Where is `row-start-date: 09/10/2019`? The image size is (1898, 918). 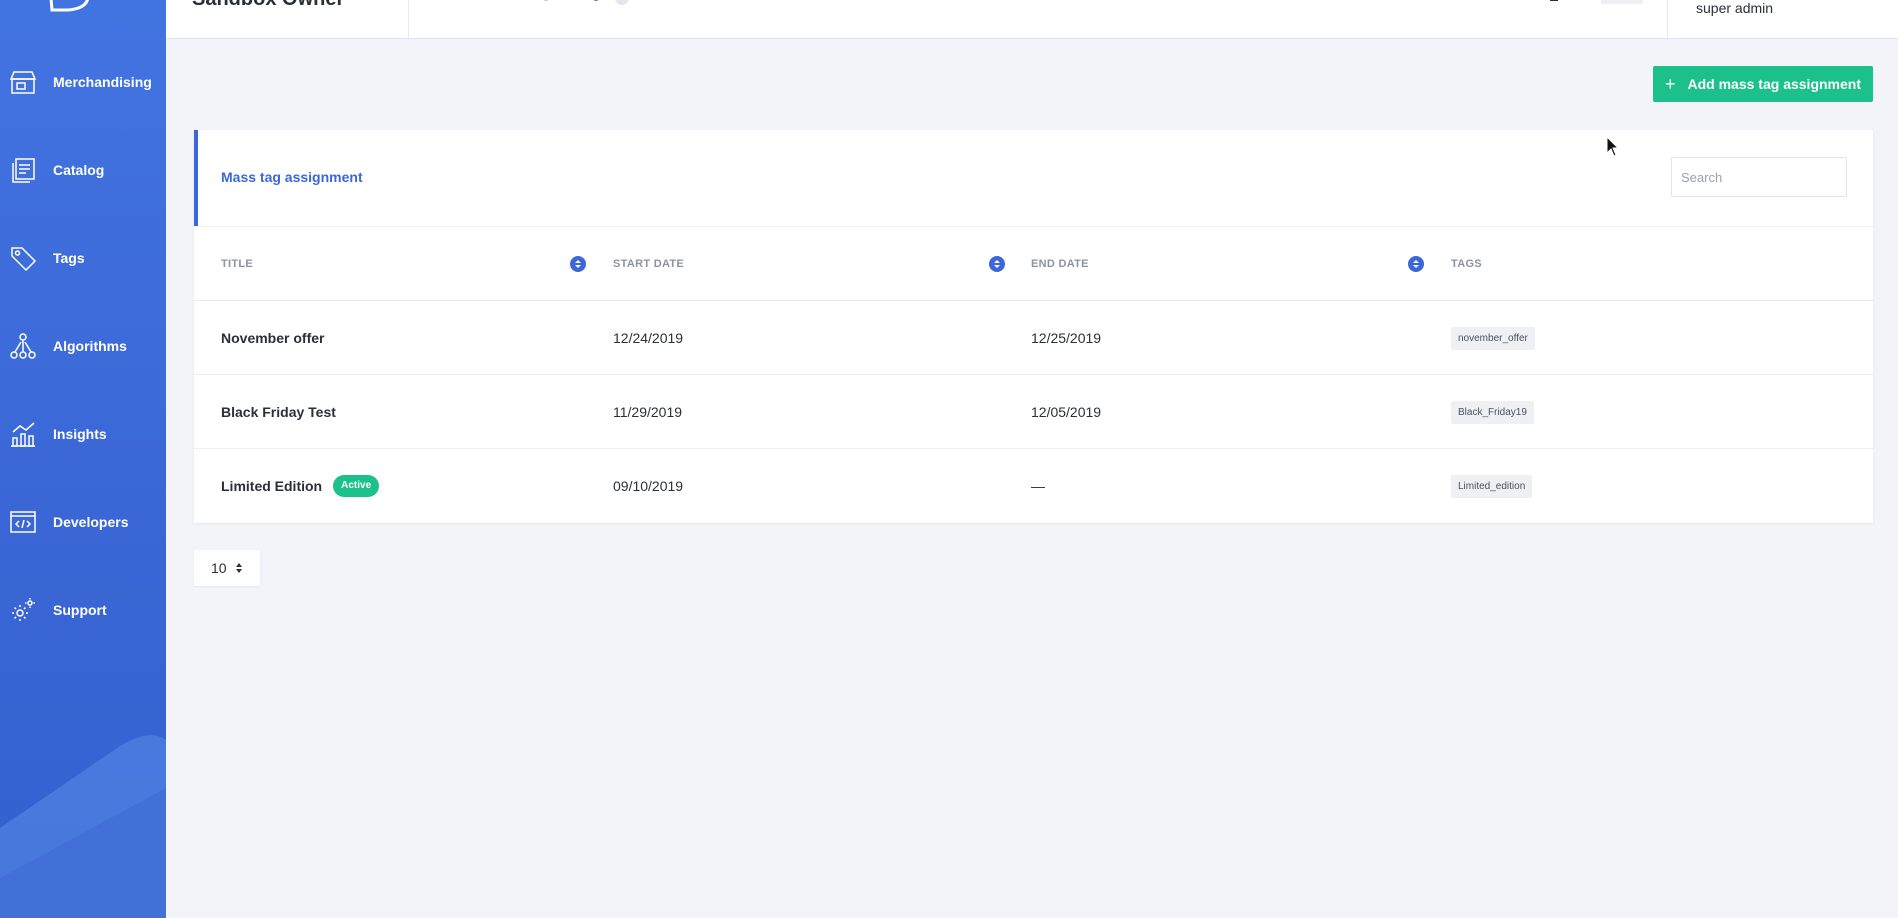
row-start-date: 09/10/2019 is located at coordinates (648, 486).